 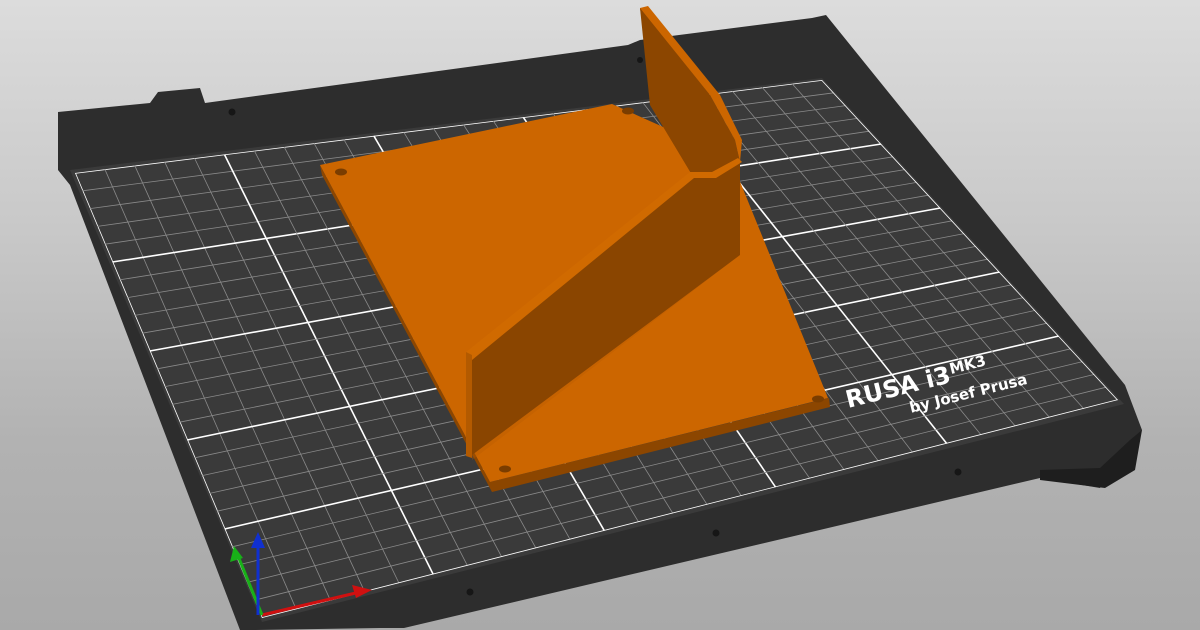 I want to click on part-wall-long-end, so click(x=469, y=405).